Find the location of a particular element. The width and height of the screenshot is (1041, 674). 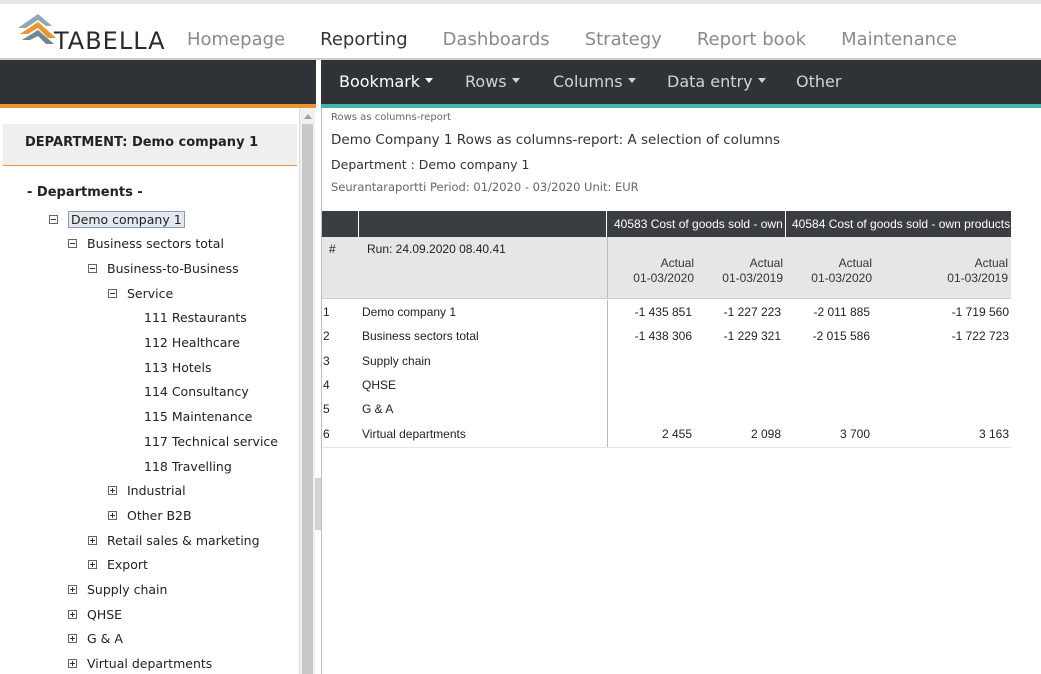

cell-value: -1 438 306 is located at coordinates (663, 336).